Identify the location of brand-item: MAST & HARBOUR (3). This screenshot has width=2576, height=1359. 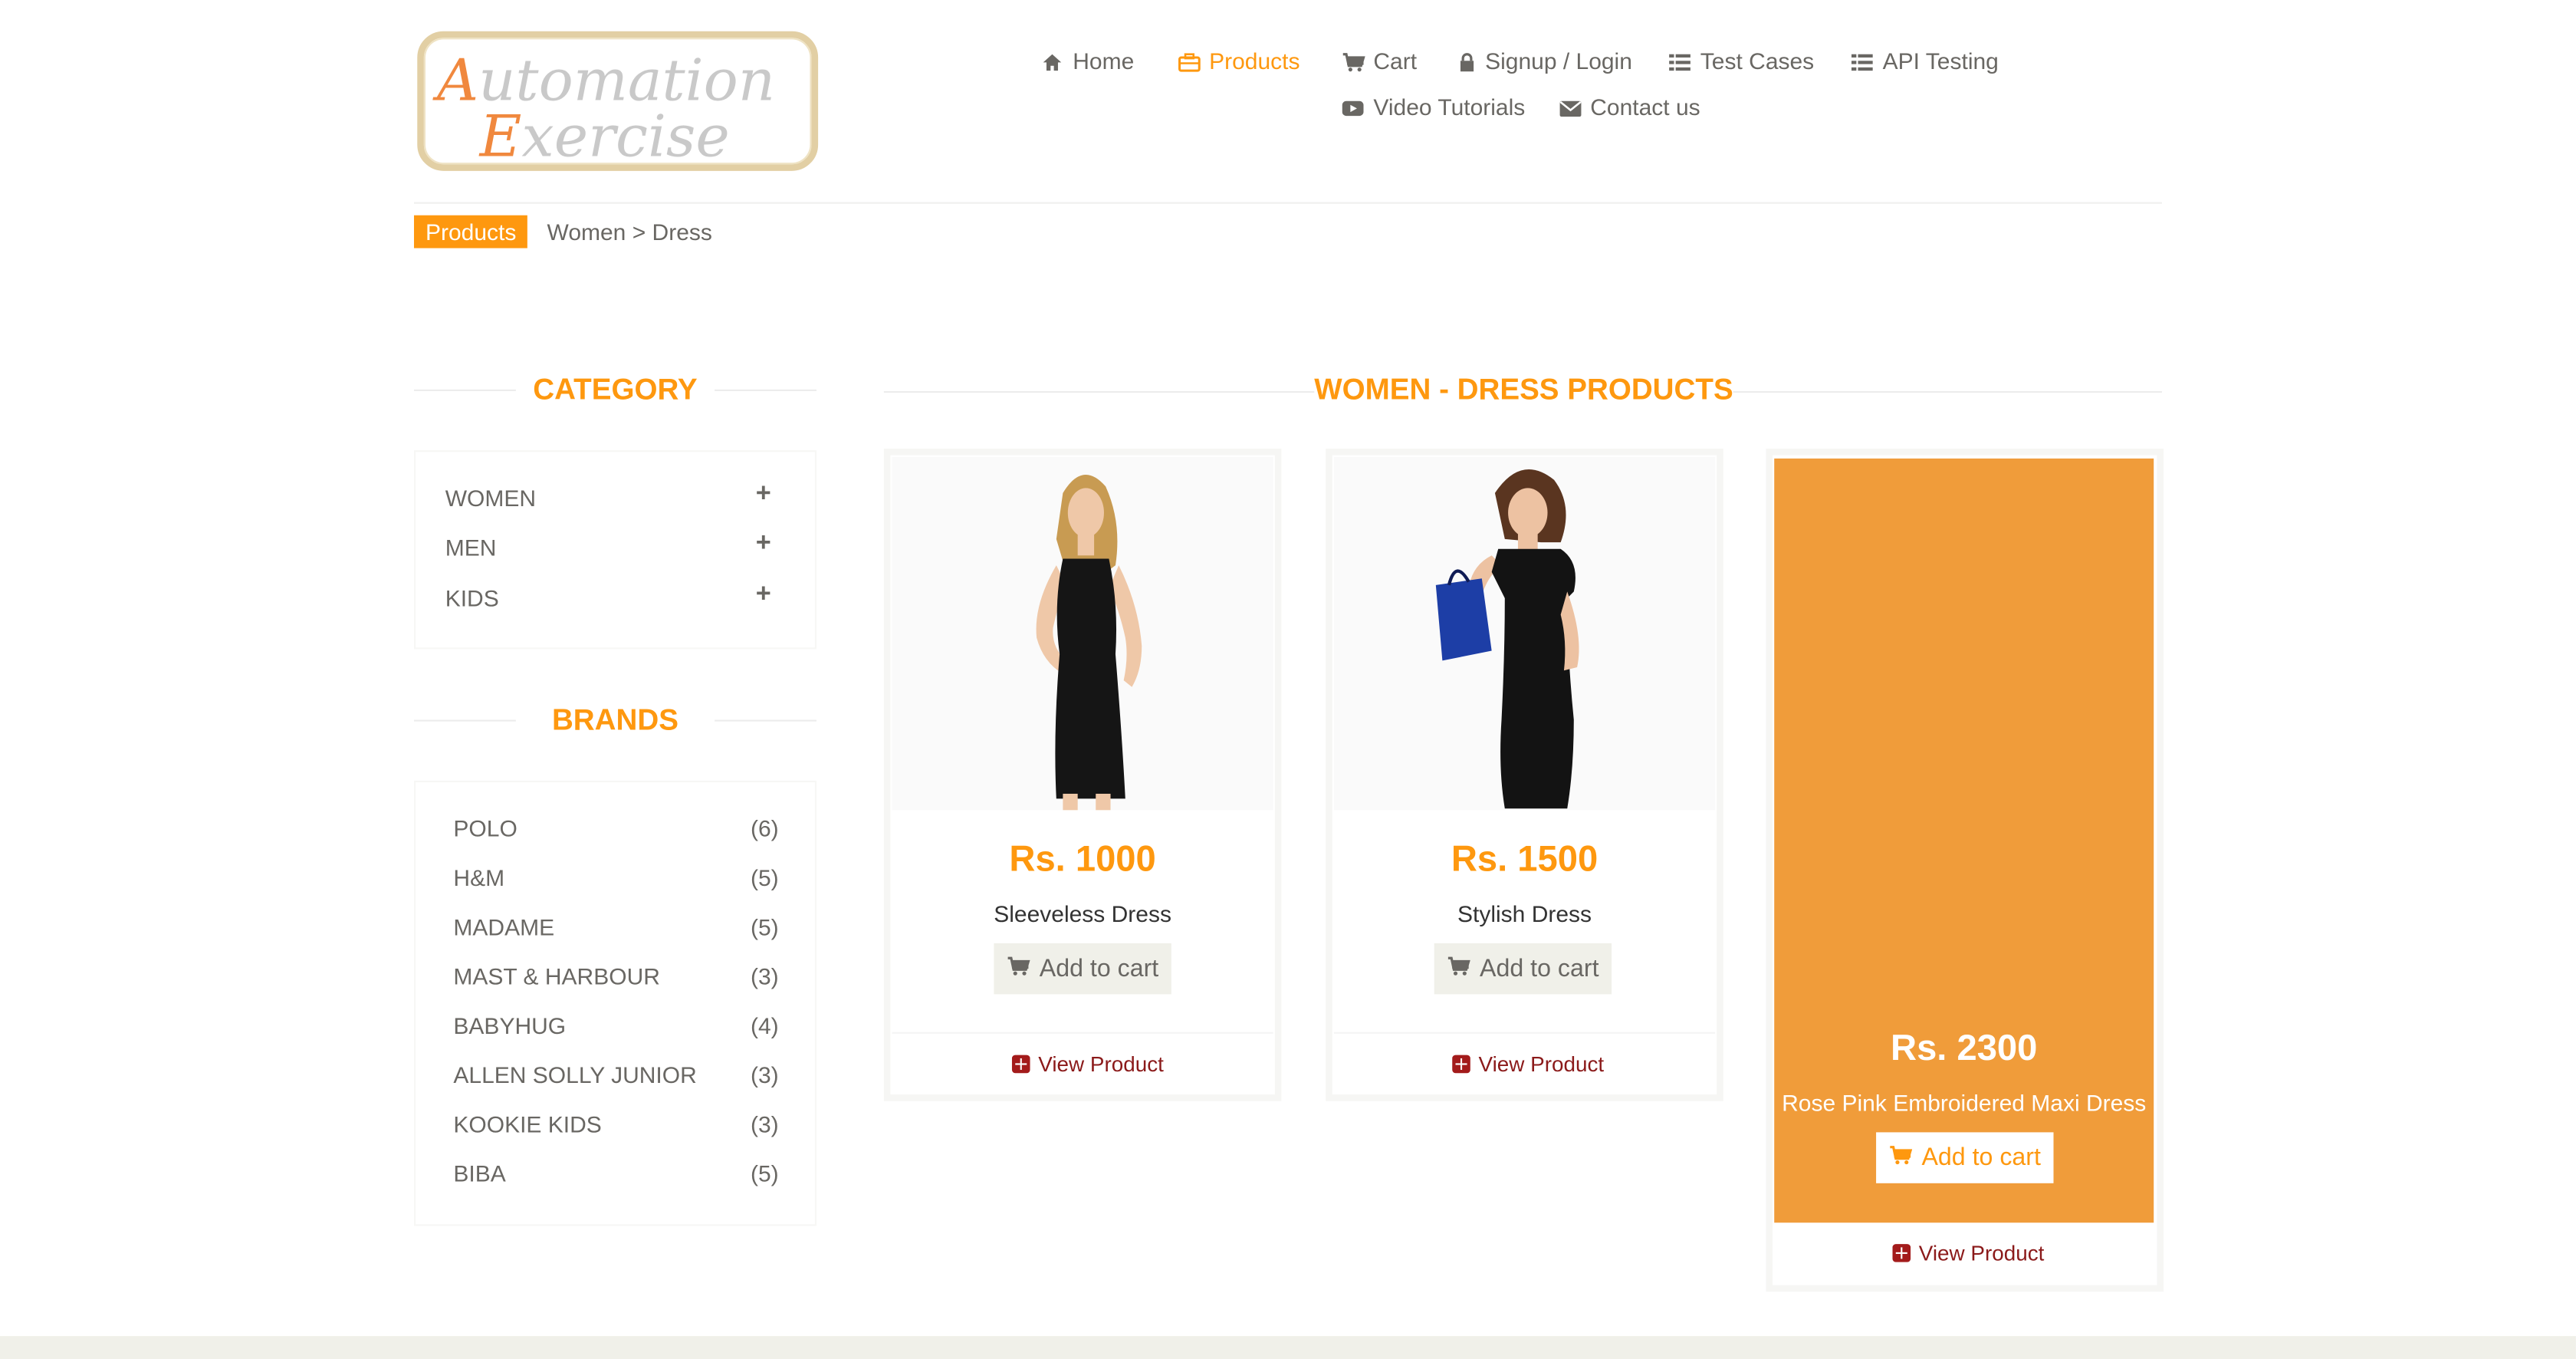
(615, 976).